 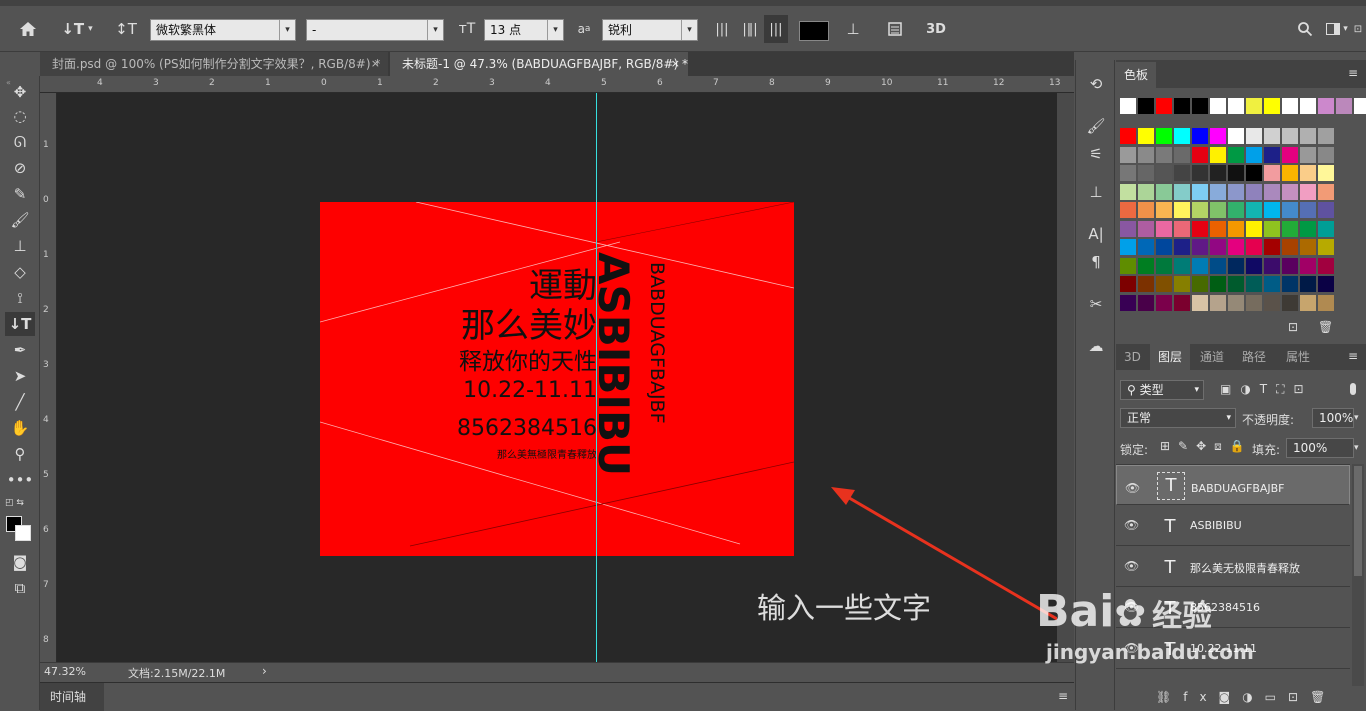 I want to click on quick-mask-icon: ◙, so click(x=20, y=562).